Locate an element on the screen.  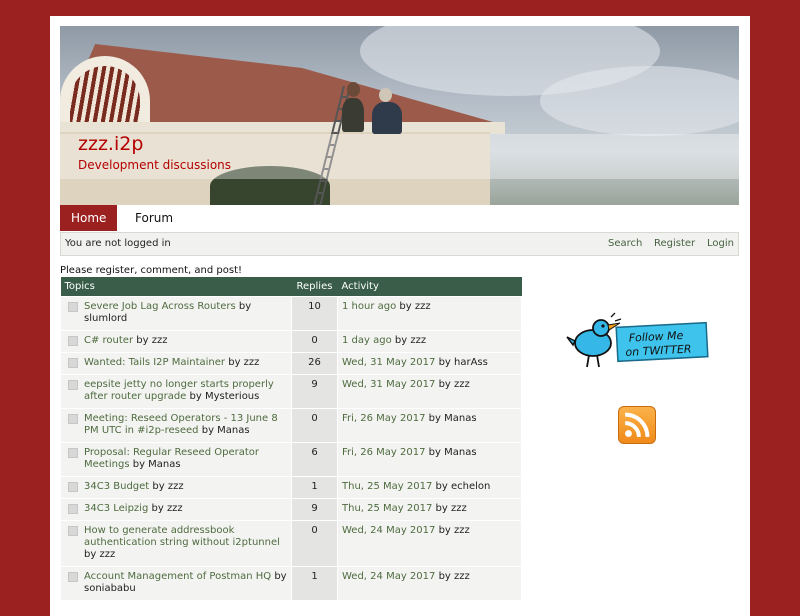
topic-author: soniababu is located at coordinates (110, 588).